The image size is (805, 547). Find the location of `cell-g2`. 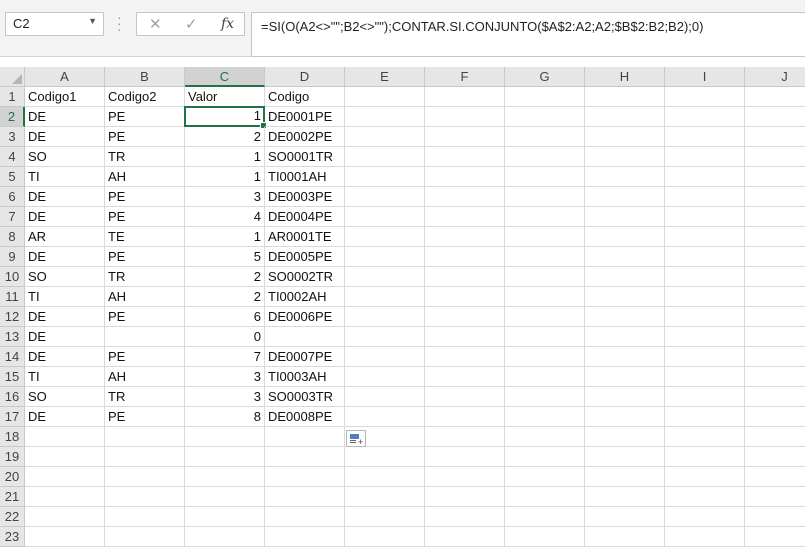

cell-g2 is located at coordinates (545, 117).